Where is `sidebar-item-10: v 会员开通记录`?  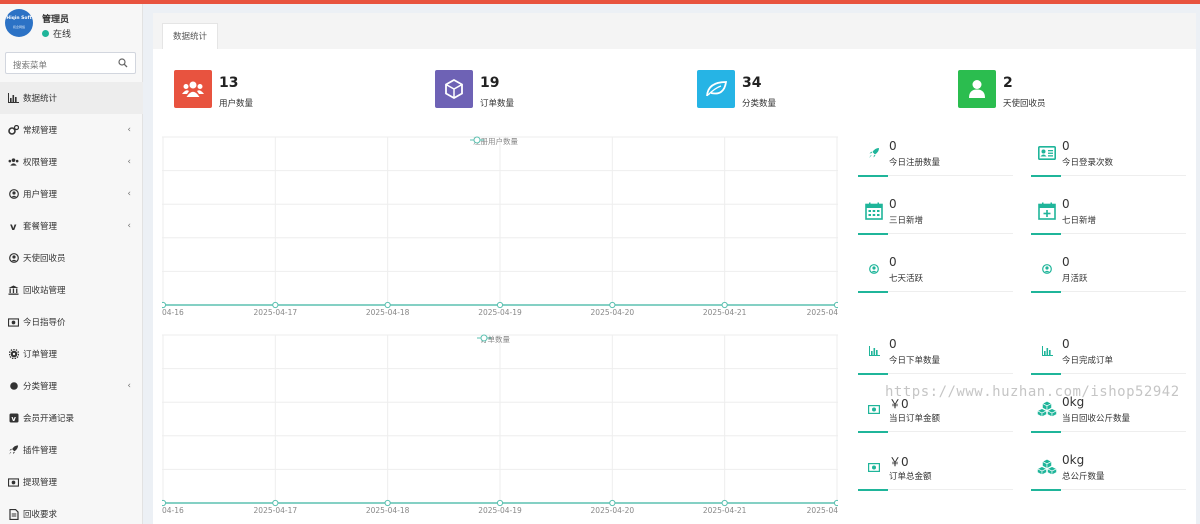
sidebar-item-10: v 会员开通记录 is located at coordinates (71, 418).